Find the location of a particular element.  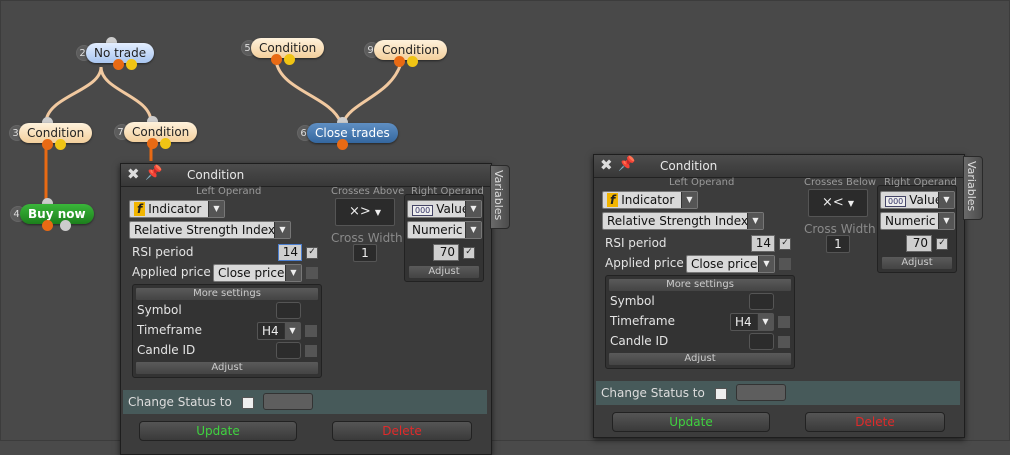

cross-width-label: Cross Width is located at coordinates (840, 229).